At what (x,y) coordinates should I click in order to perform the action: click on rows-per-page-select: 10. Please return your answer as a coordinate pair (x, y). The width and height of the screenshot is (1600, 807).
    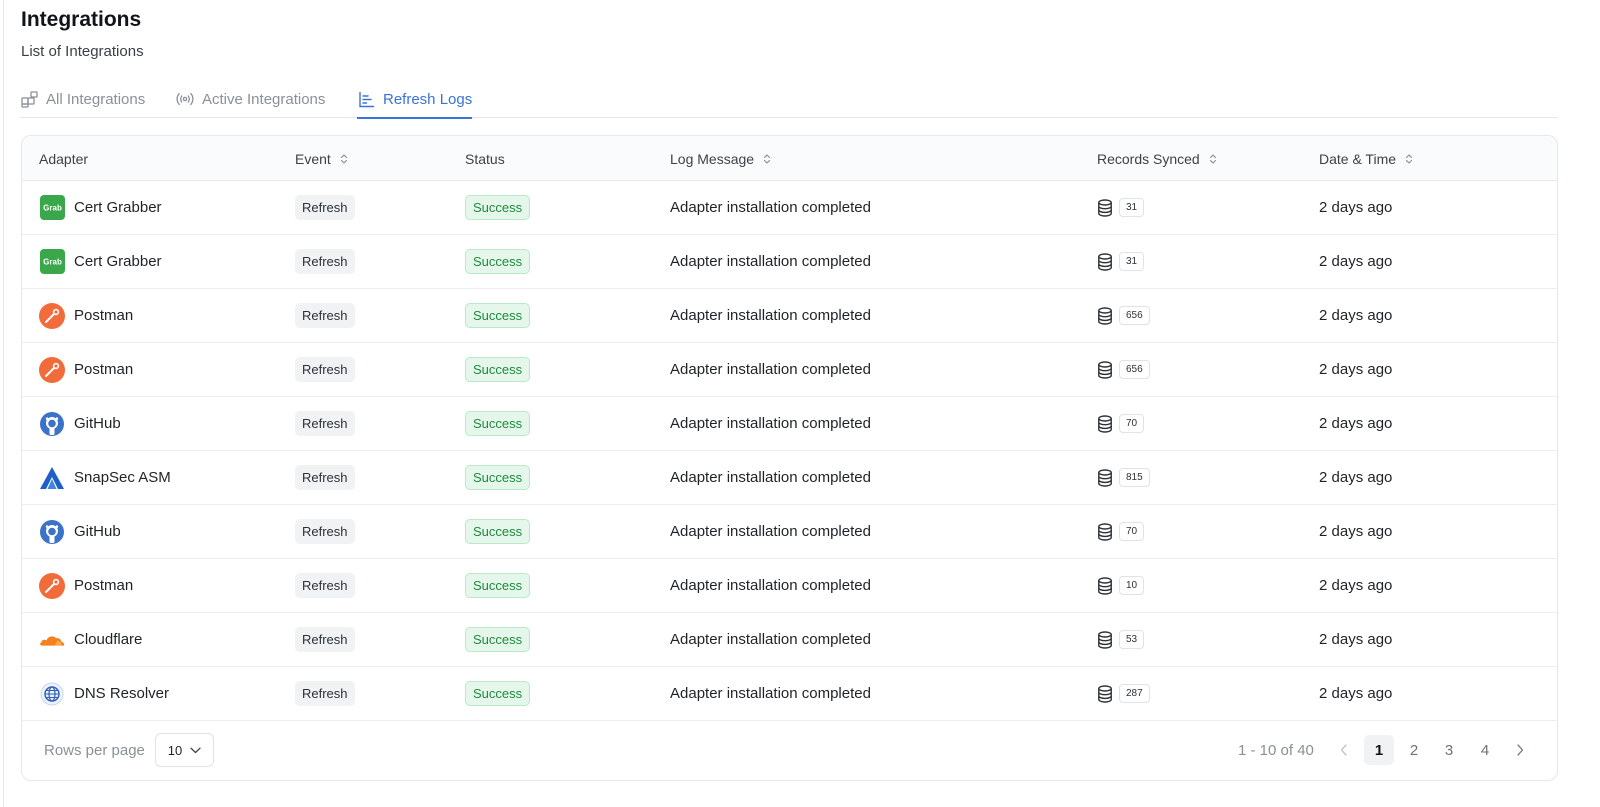
    Looking at the image, I should click on (184, 750).